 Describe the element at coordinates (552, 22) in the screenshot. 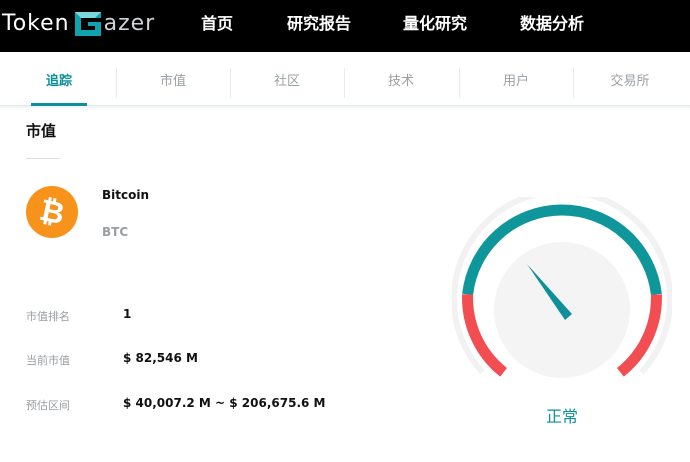

I see `nav-data-analysis: 数据分析` at that location.